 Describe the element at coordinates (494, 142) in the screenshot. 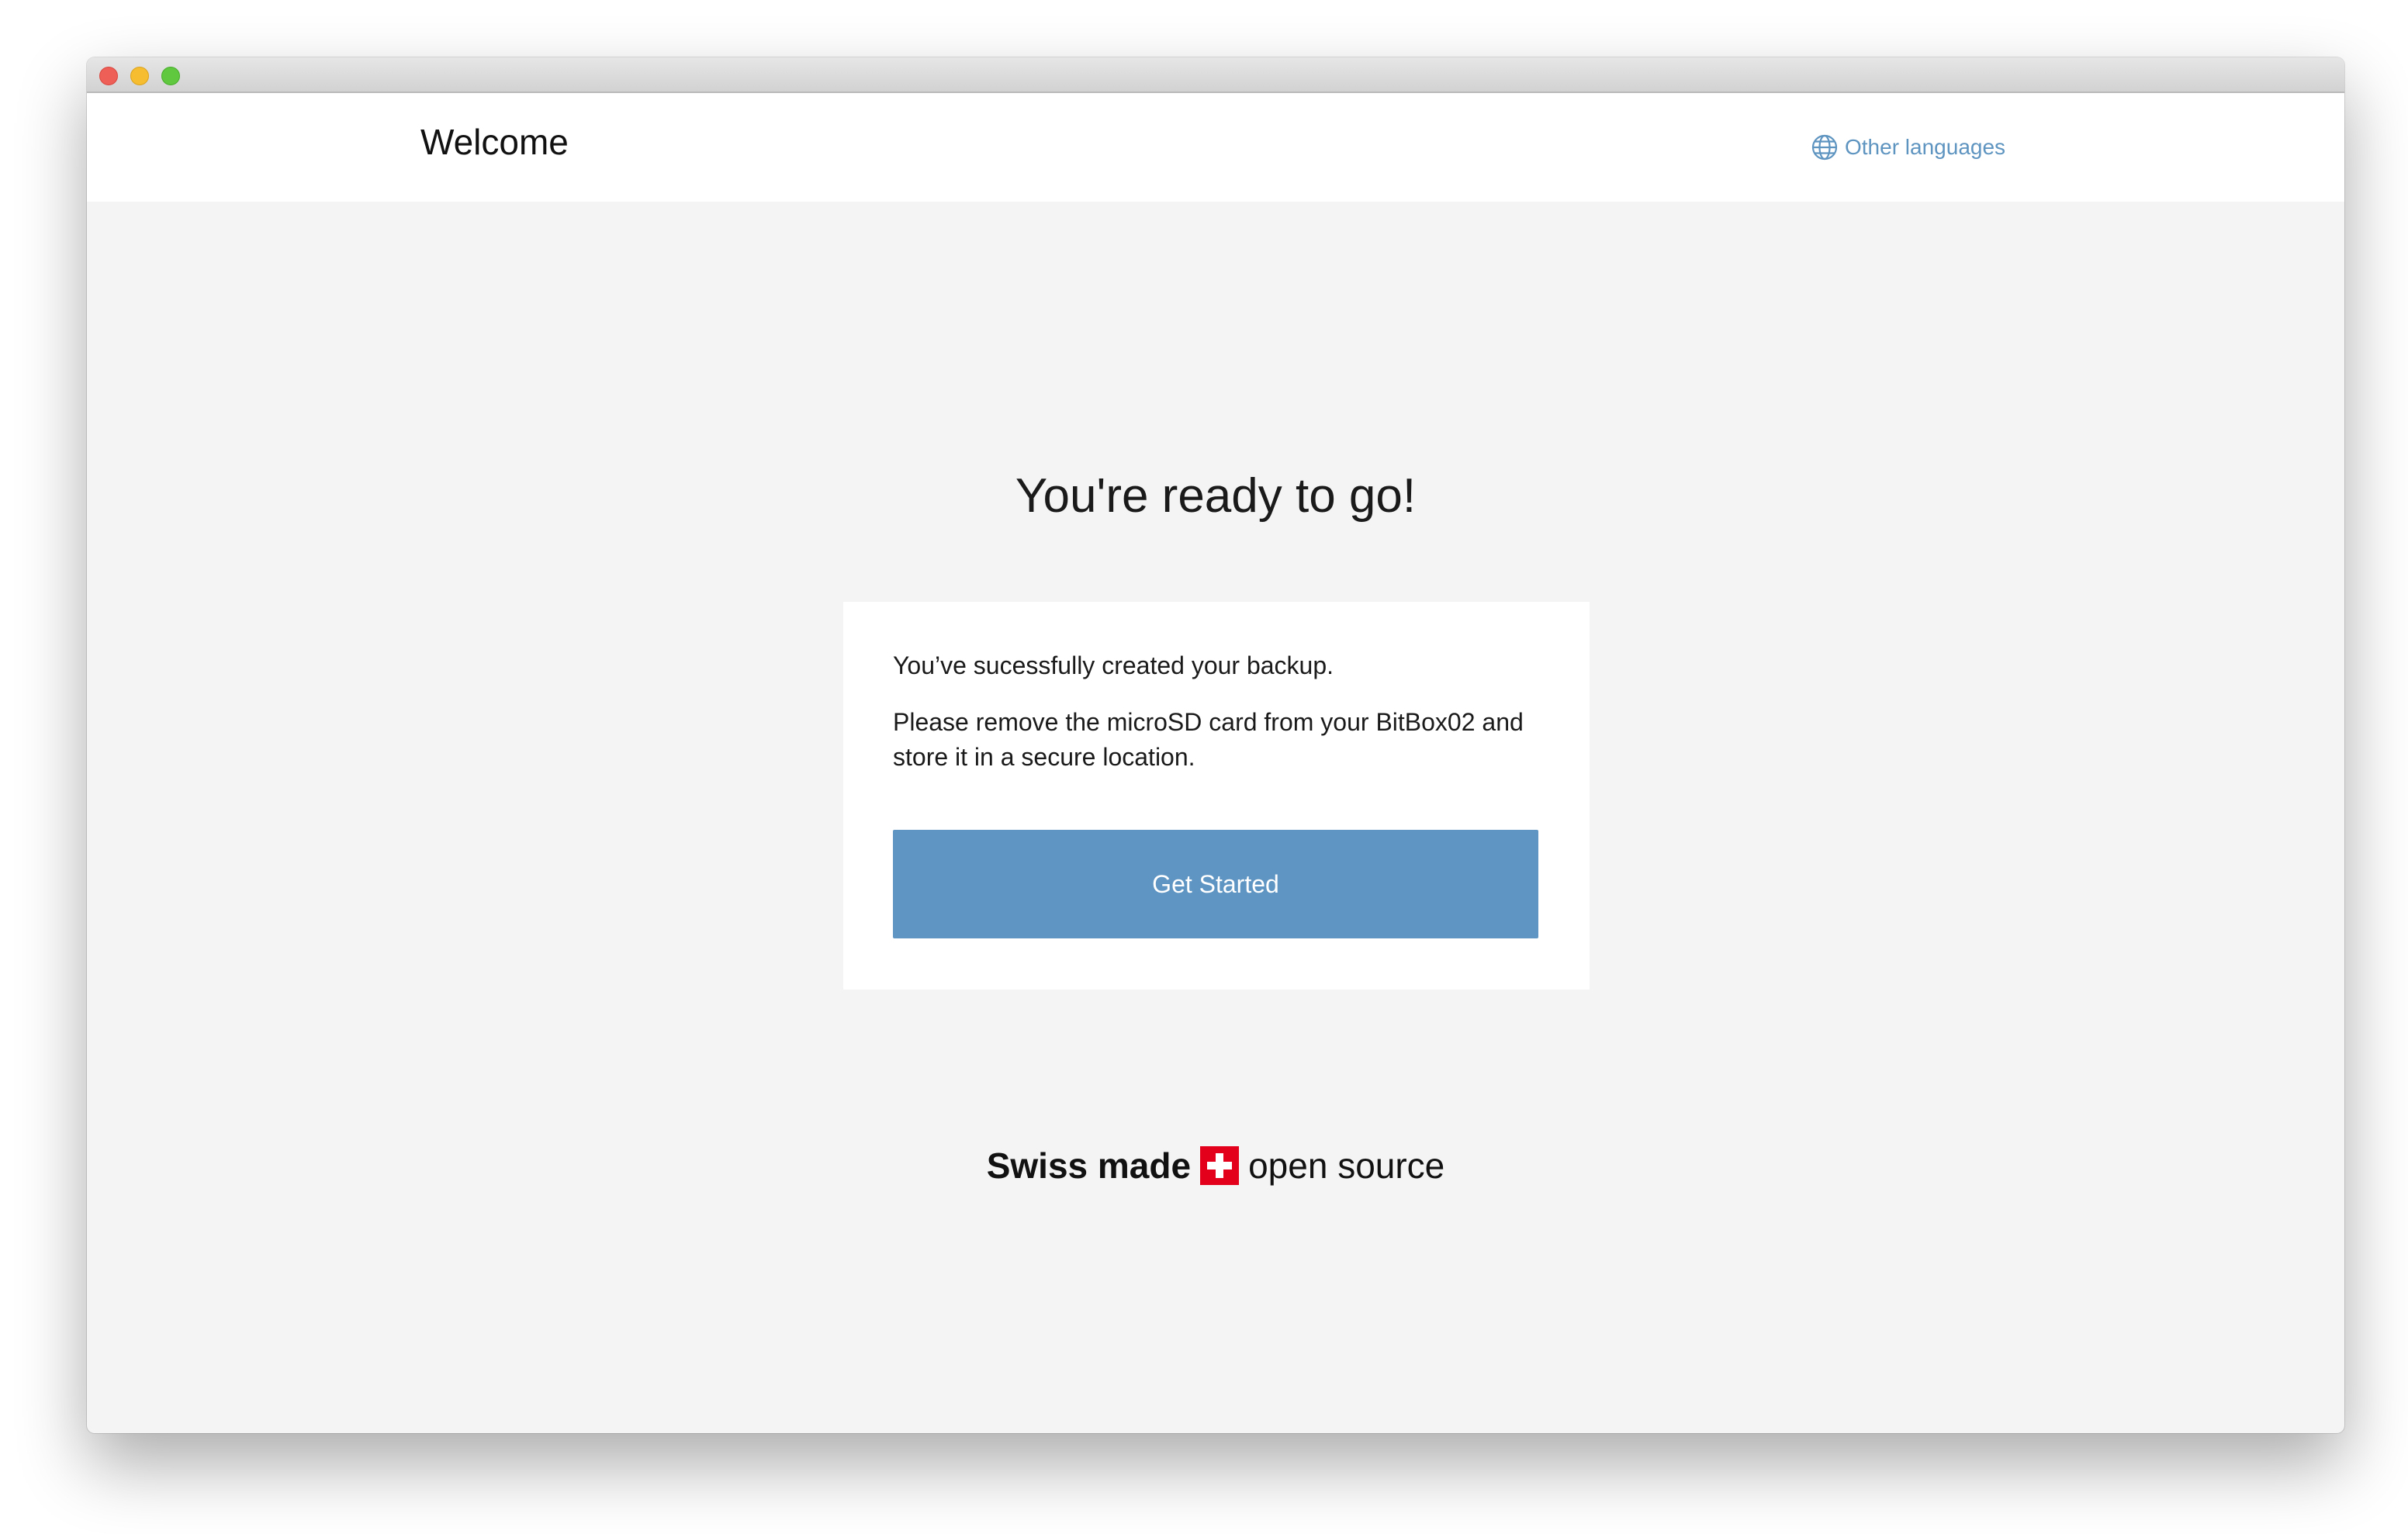

I see `page-title: Welcome` at that location.